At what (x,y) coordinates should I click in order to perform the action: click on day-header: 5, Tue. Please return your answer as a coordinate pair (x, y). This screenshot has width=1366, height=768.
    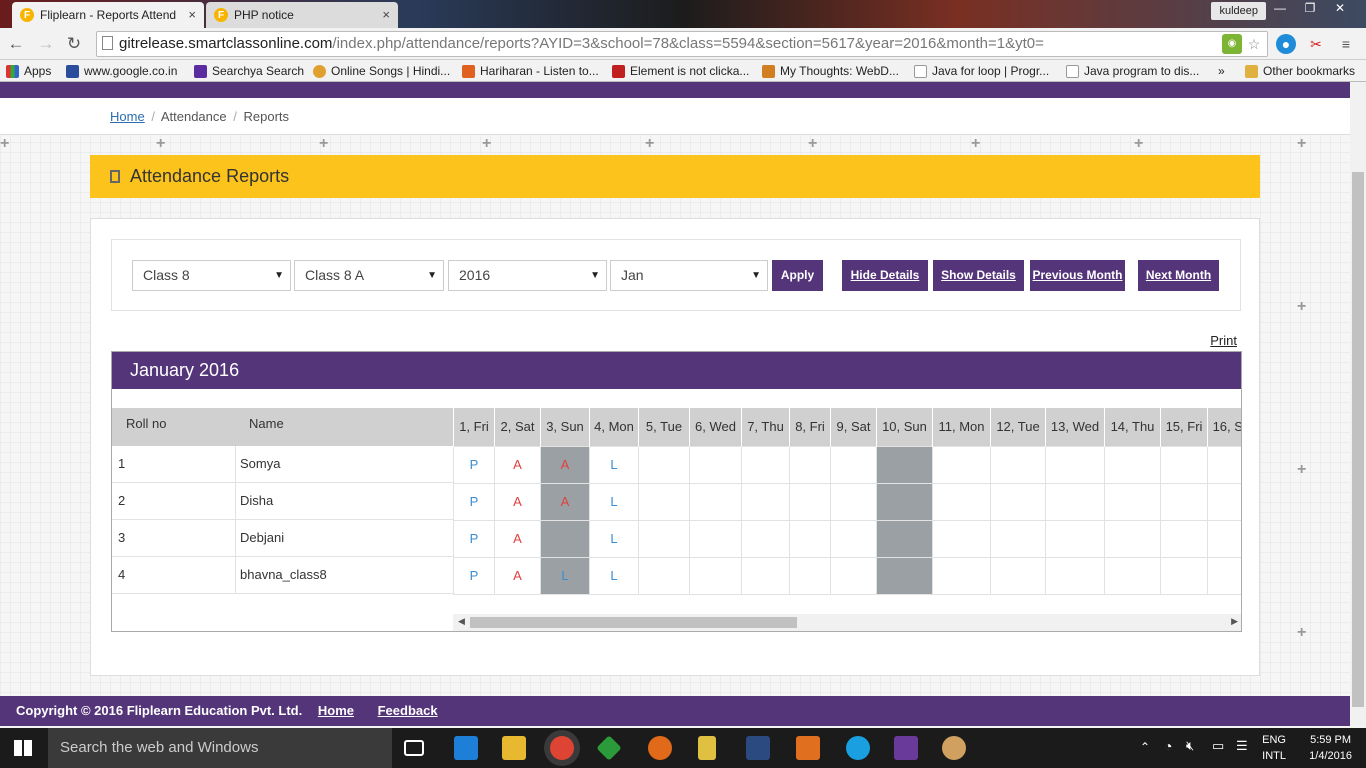
    Looking at the image, I should click on (664, 427).